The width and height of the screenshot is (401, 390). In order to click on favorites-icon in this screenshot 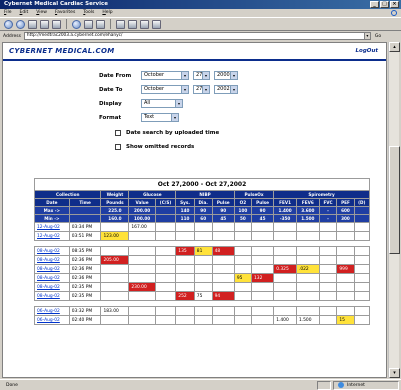, I will do `click(88, 24)`.